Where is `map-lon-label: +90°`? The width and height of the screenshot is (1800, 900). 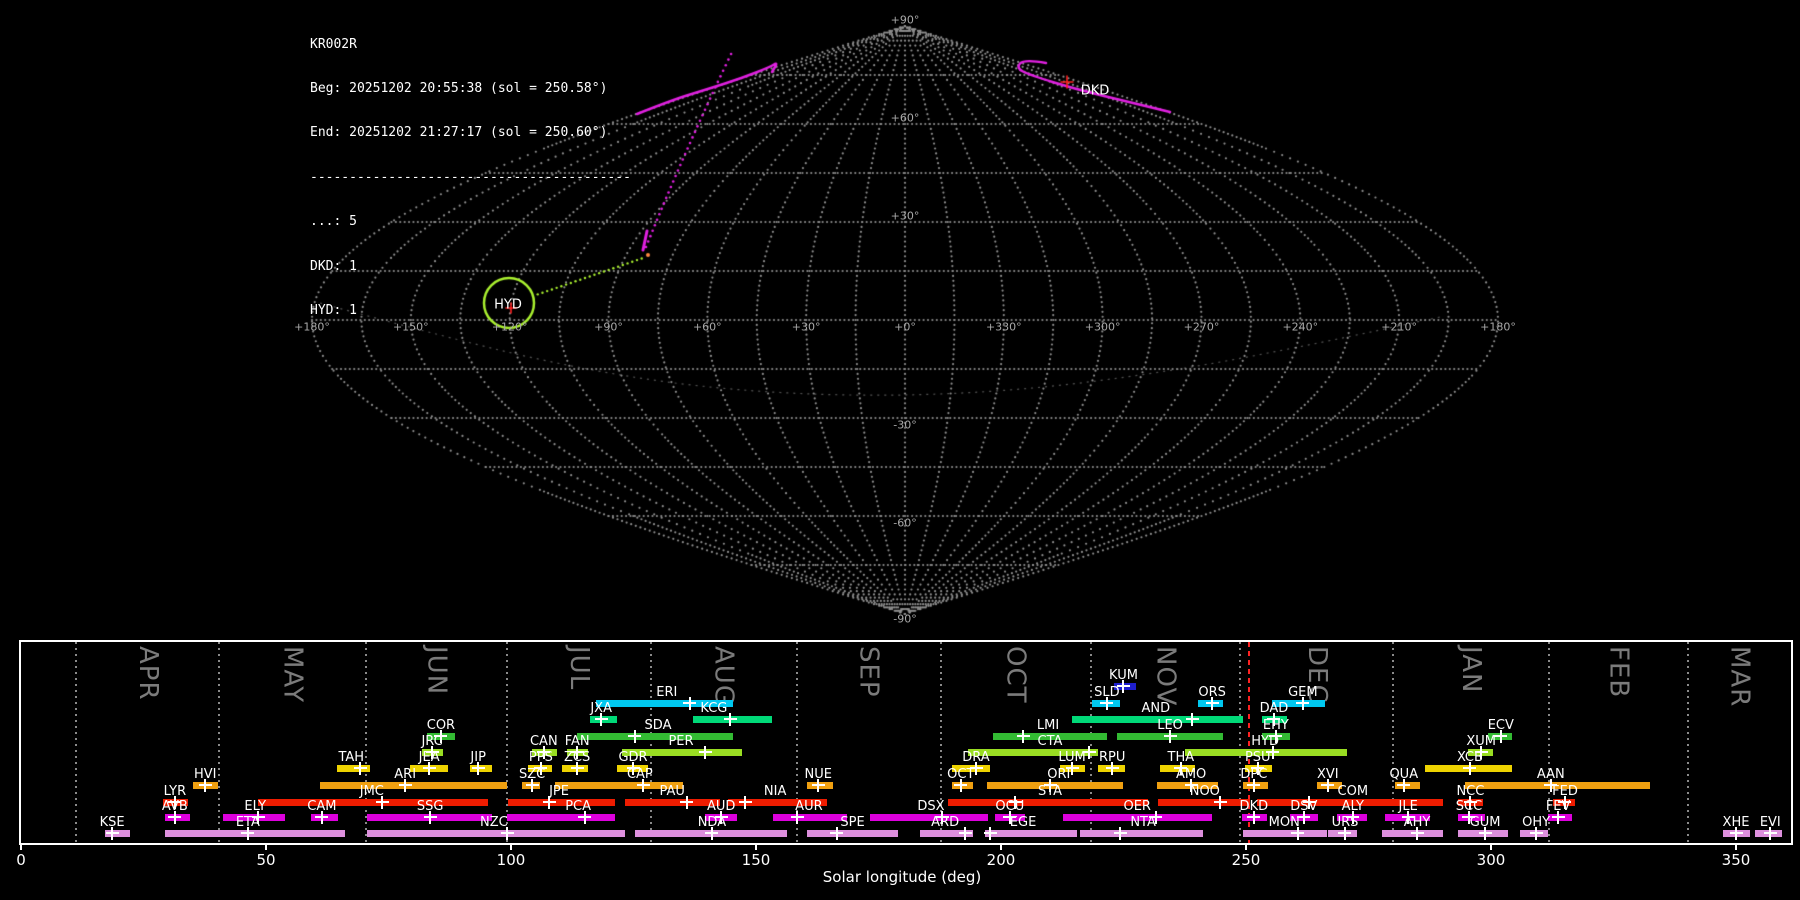 map-lon-label: +90° is located at coordinates (608, 327).